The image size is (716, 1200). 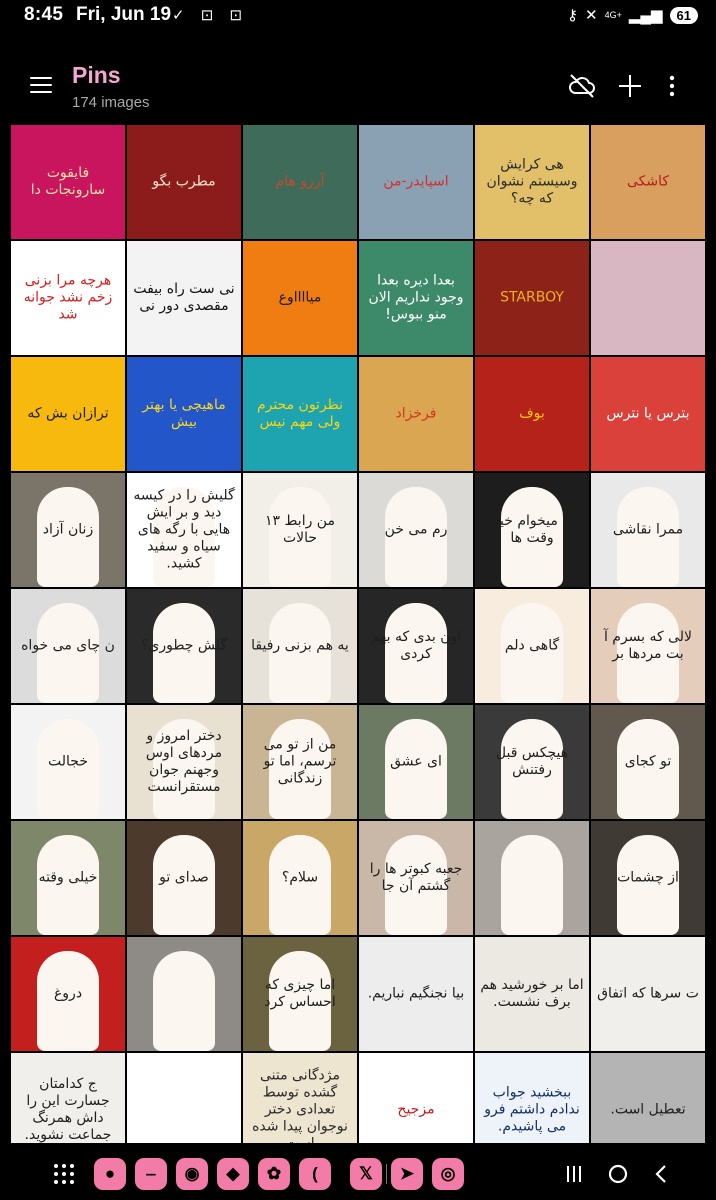 I want to click on pin-image: آرزو هام, so click(x=300, y=182).